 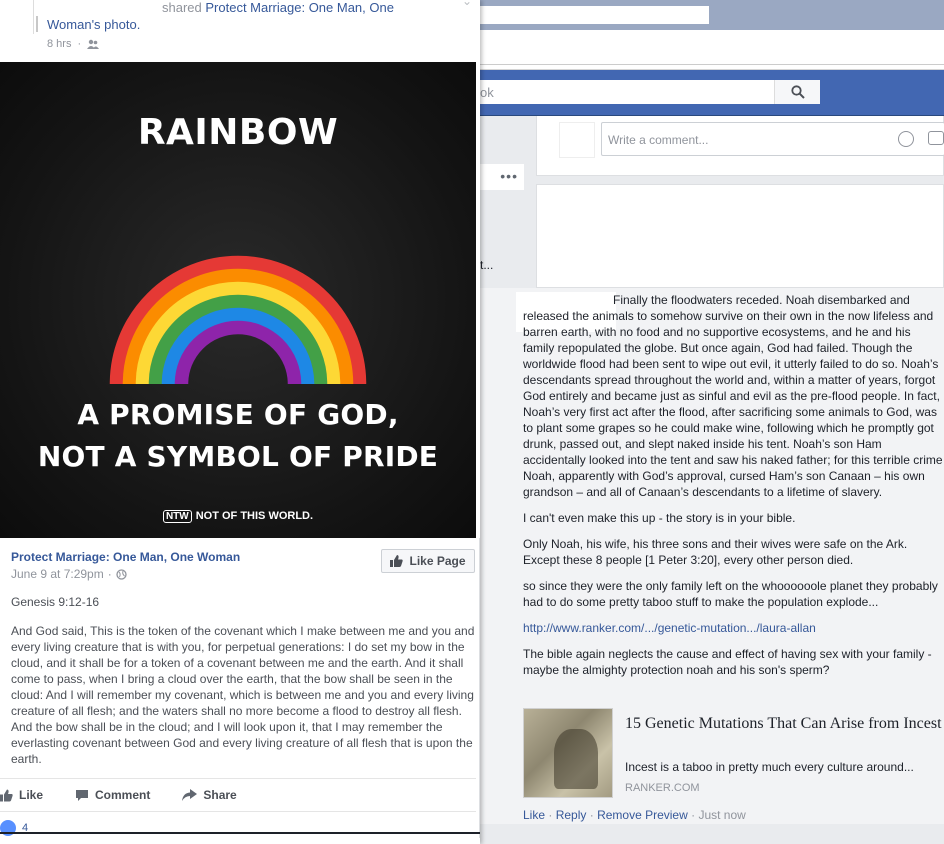 What do you see at coordinates (594, 15) in the screenshot?
I see `tab-blank` at bounding box center [594, 15].